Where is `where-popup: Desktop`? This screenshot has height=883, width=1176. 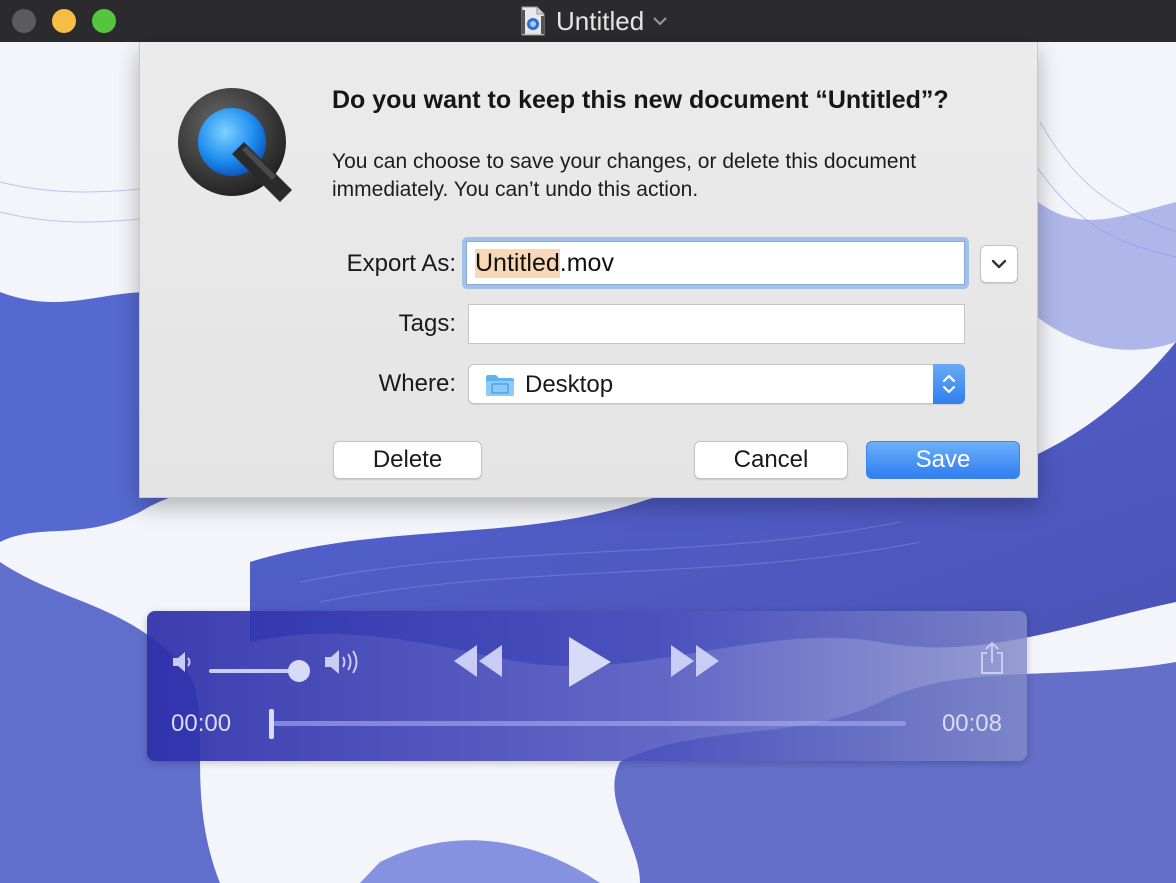 where-popup: Desktop is located at coordinates (716, 384).